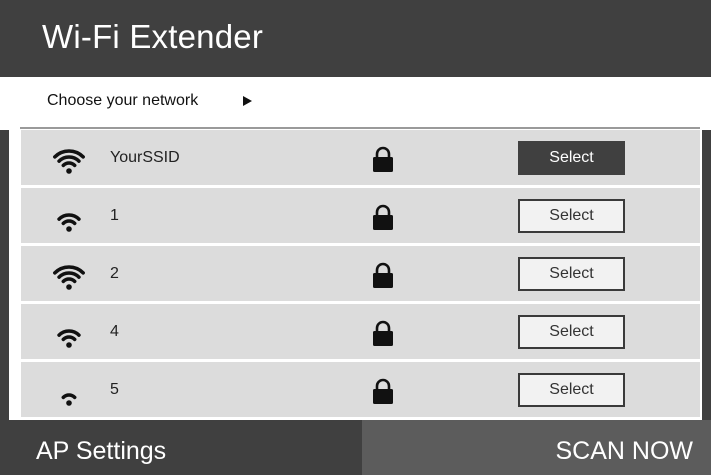 This screenshot has height=475, width=711. I want to click on footer-bar: AP Settings SCAN NOW, so click(355, 447).